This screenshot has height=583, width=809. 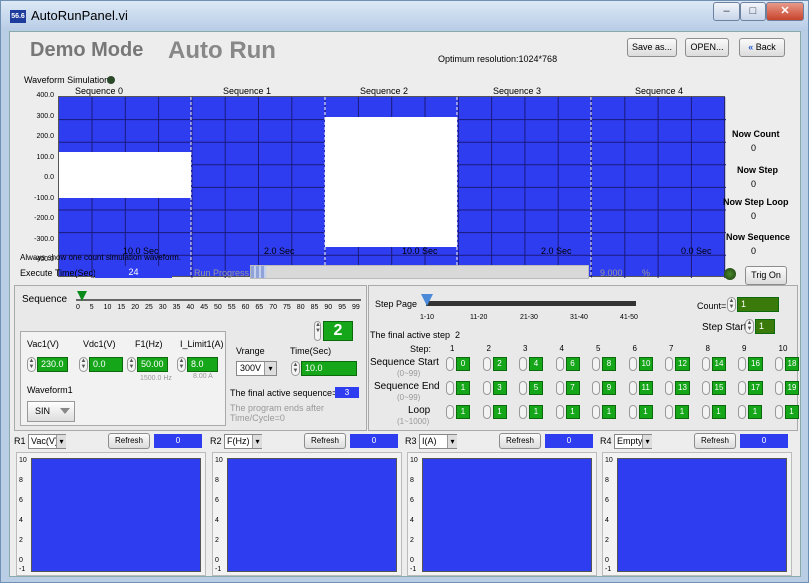 I want to click on count-field: 1, so click(x=758, y=304).